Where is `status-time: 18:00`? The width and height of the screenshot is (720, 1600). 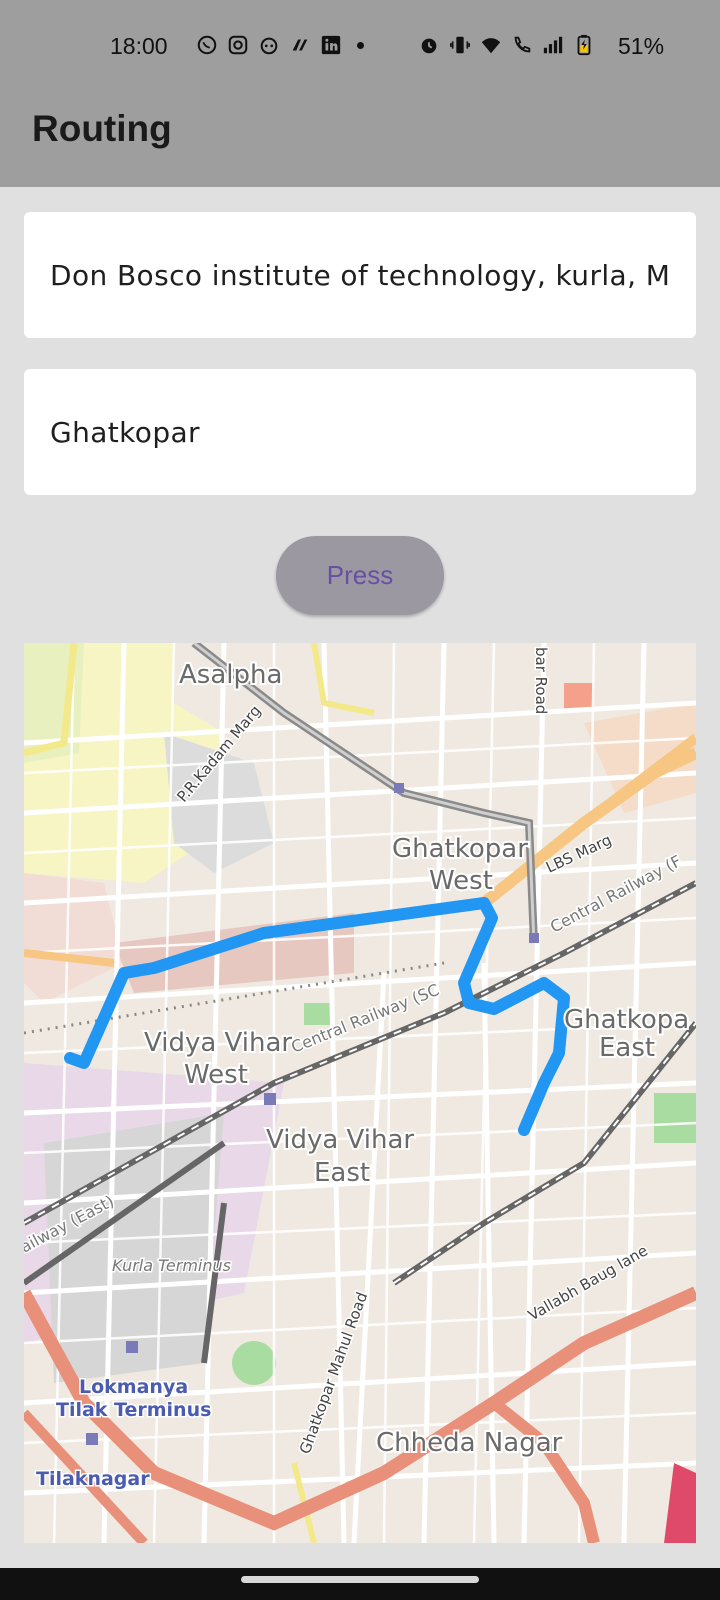 status-time: 18:00 is located at coordinates (139, 46).